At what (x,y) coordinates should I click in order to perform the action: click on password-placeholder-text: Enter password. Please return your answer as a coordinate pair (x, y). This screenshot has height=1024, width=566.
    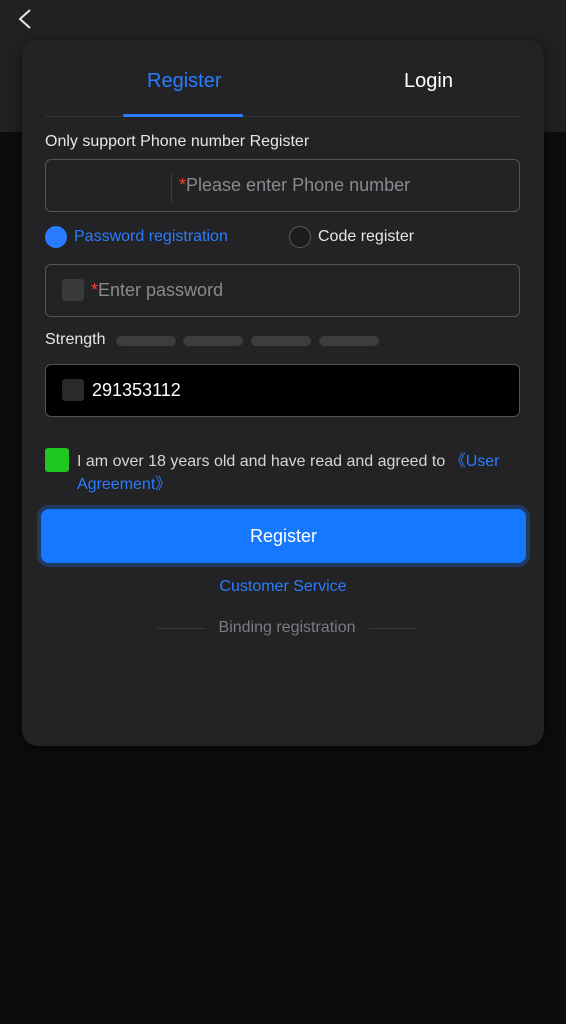
    Looking at the image, I should click on (161, 290).